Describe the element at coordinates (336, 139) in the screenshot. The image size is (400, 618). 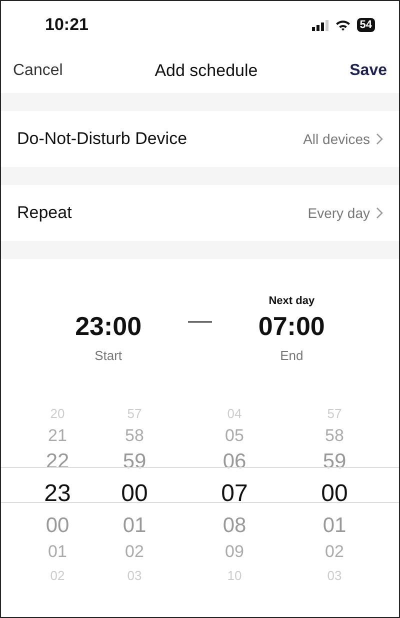
I see `row-value: All devices` at that location.